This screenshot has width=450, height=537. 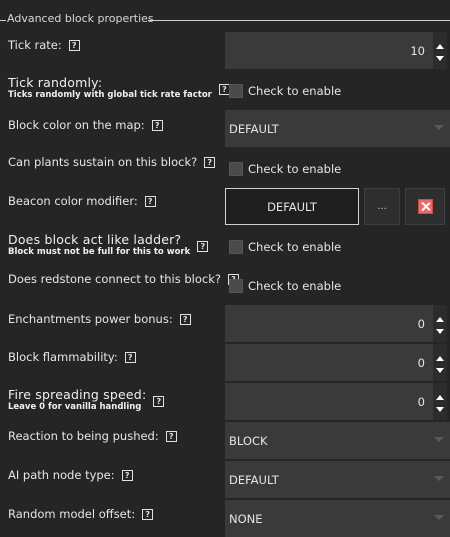 What do you see at coordinates (248, 440) in the screenshot?
I see `pushed-value: BLOCK` at bounding box center [248, 440].